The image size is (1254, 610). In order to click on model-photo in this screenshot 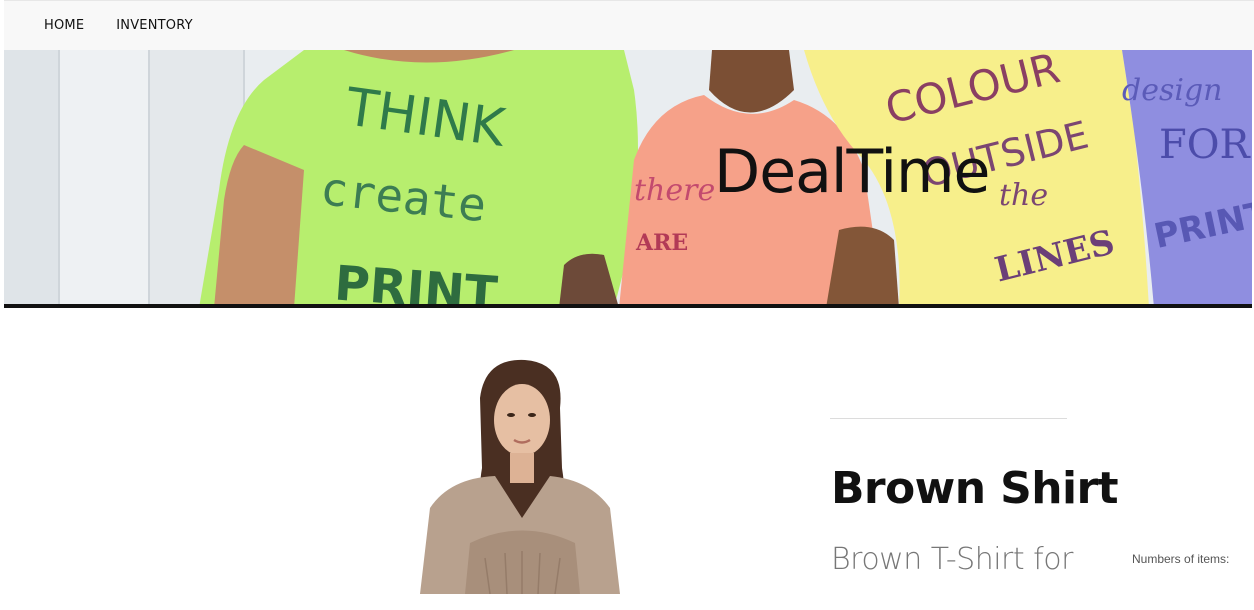, I will do `click(520, 476)`.